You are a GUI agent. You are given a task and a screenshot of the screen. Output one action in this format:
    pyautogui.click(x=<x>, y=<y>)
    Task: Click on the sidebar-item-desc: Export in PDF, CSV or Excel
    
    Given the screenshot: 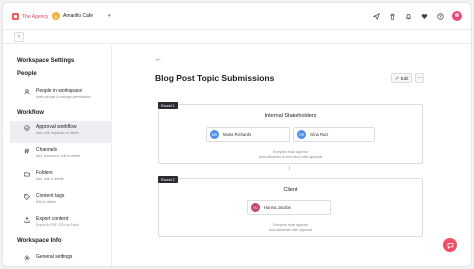 What is the action you would take?
    pyautogui.click(x=57, y=225)
    